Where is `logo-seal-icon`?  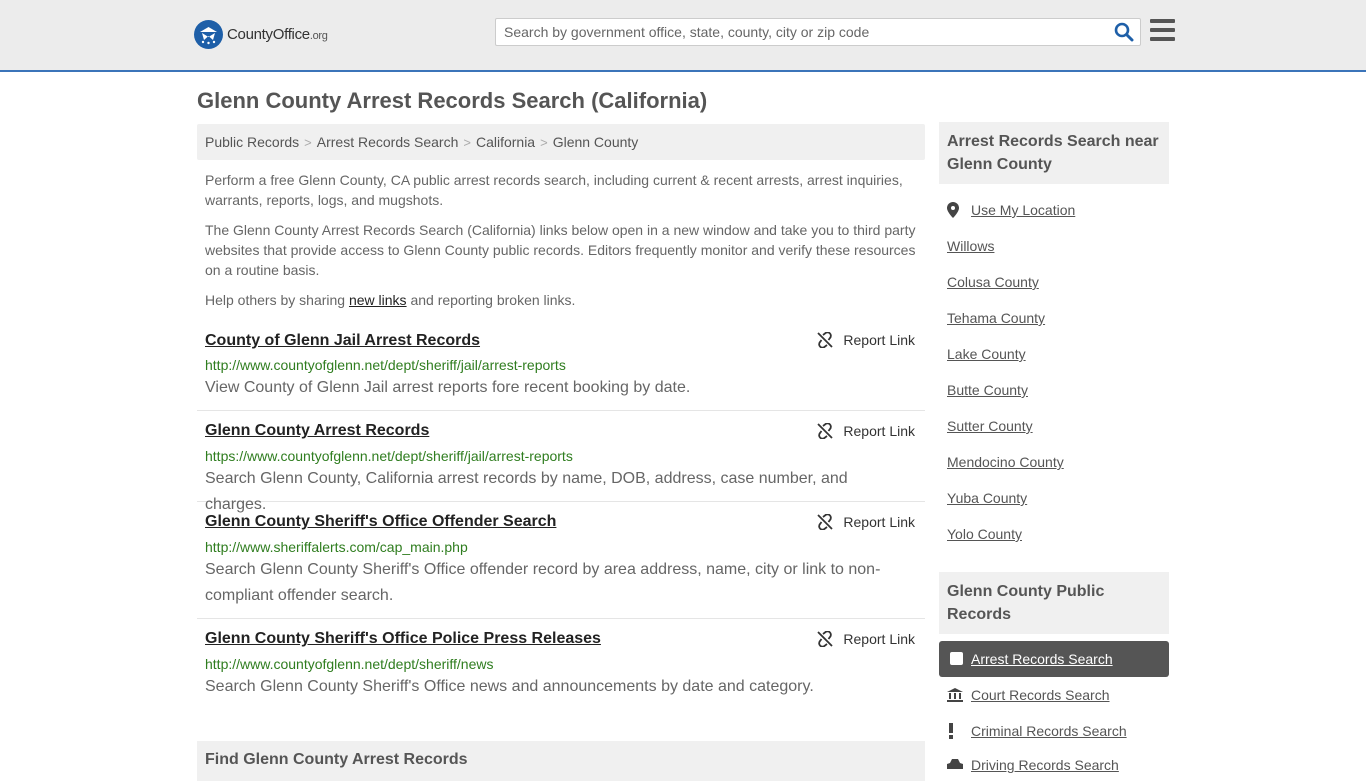
logo-seal-icon is located at coordinates (208, 34).